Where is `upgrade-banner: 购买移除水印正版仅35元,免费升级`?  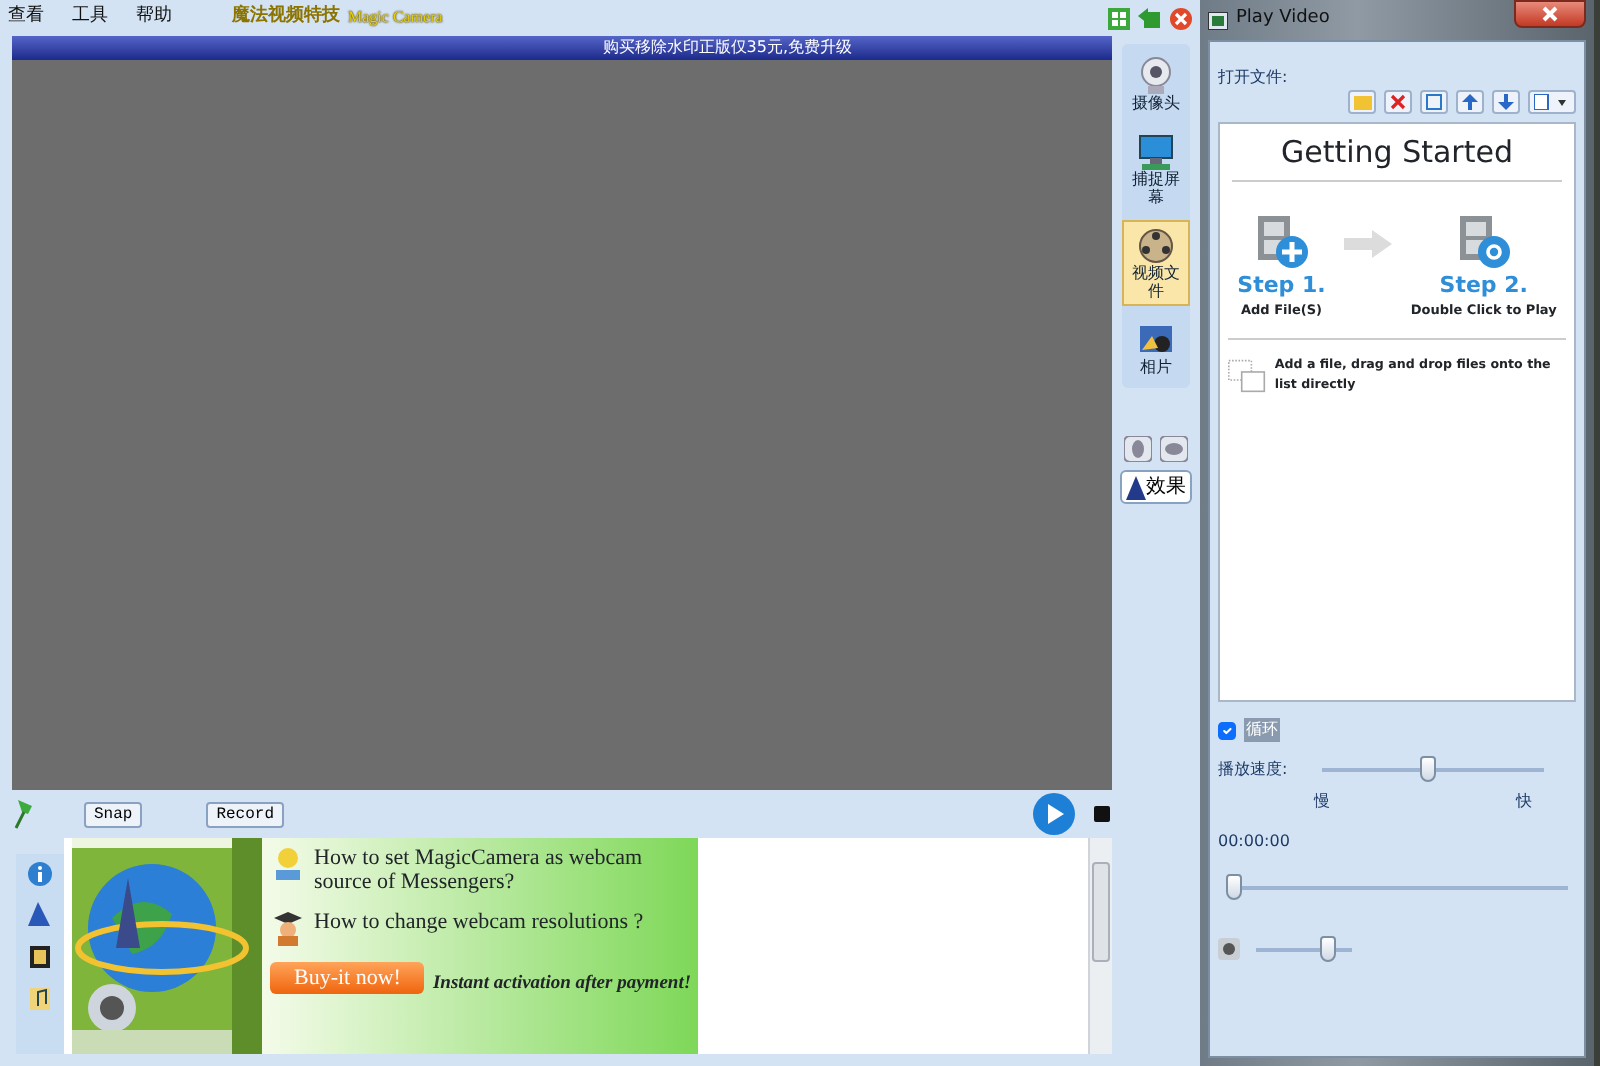 upgrade-banner: 购买移除水印正版仅35元,免费升级 is located at coordinates (562, 48).